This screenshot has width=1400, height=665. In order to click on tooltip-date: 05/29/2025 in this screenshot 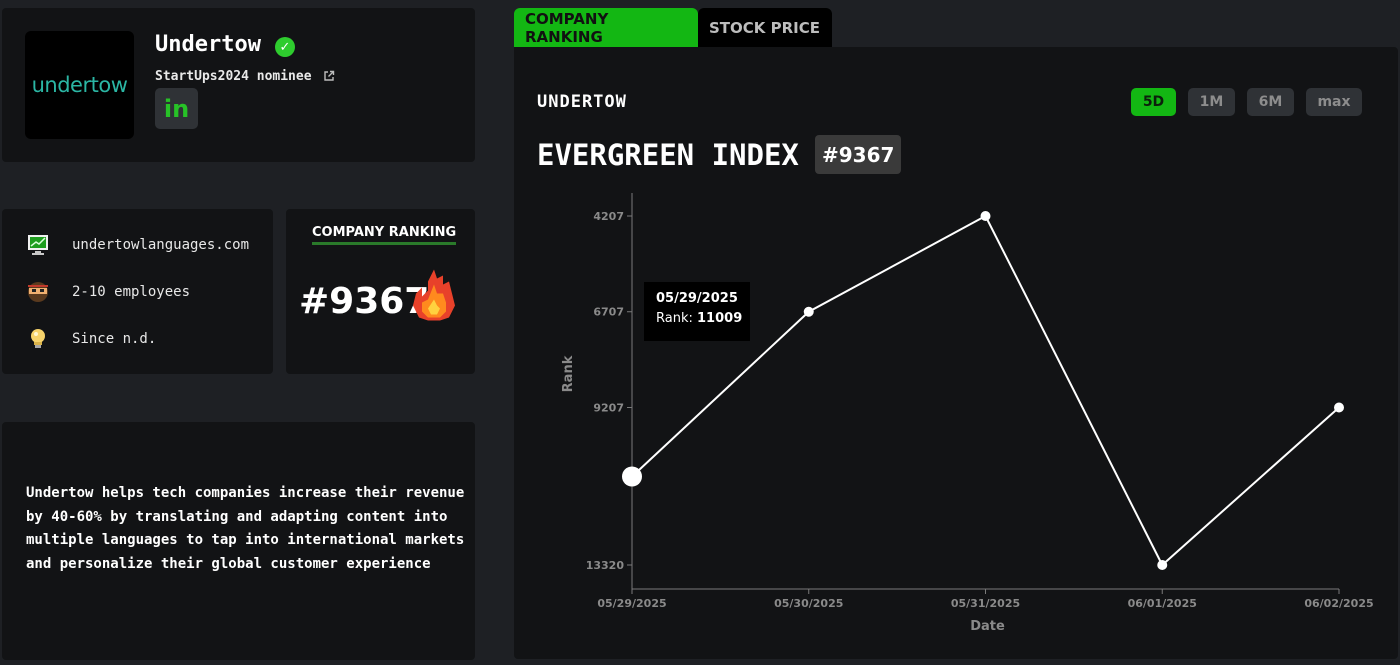, I will do `click(697, 298)`.